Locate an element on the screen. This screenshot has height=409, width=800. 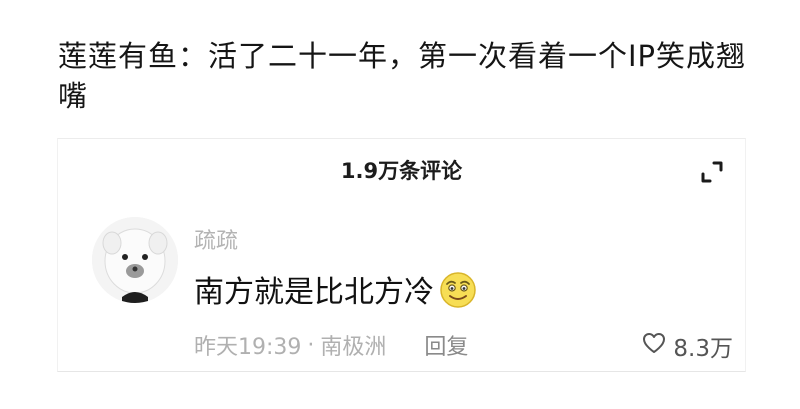
like-count: 8.3万 is located at coordinates (703, 349).